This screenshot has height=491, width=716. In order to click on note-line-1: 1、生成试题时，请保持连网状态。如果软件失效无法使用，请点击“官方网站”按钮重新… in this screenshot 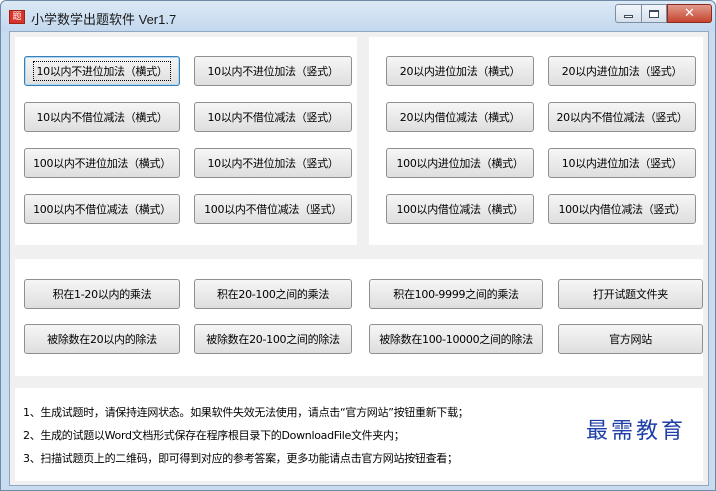, I will do `click(246, 412)`.